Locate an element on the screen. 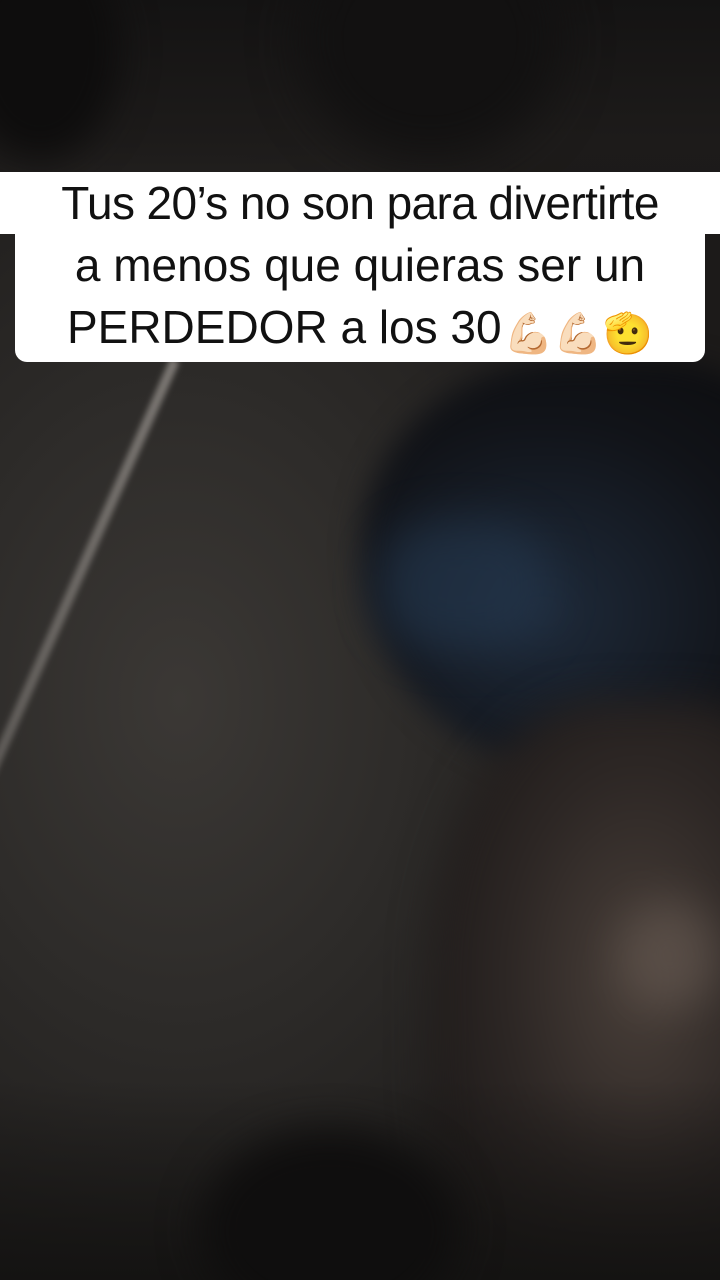 The width and height of the screenshot is (720, 1280). caption-line-3: PERDEDOR a los 30💪🏻💪🏻🫡 is located at coordinates (360, 329).